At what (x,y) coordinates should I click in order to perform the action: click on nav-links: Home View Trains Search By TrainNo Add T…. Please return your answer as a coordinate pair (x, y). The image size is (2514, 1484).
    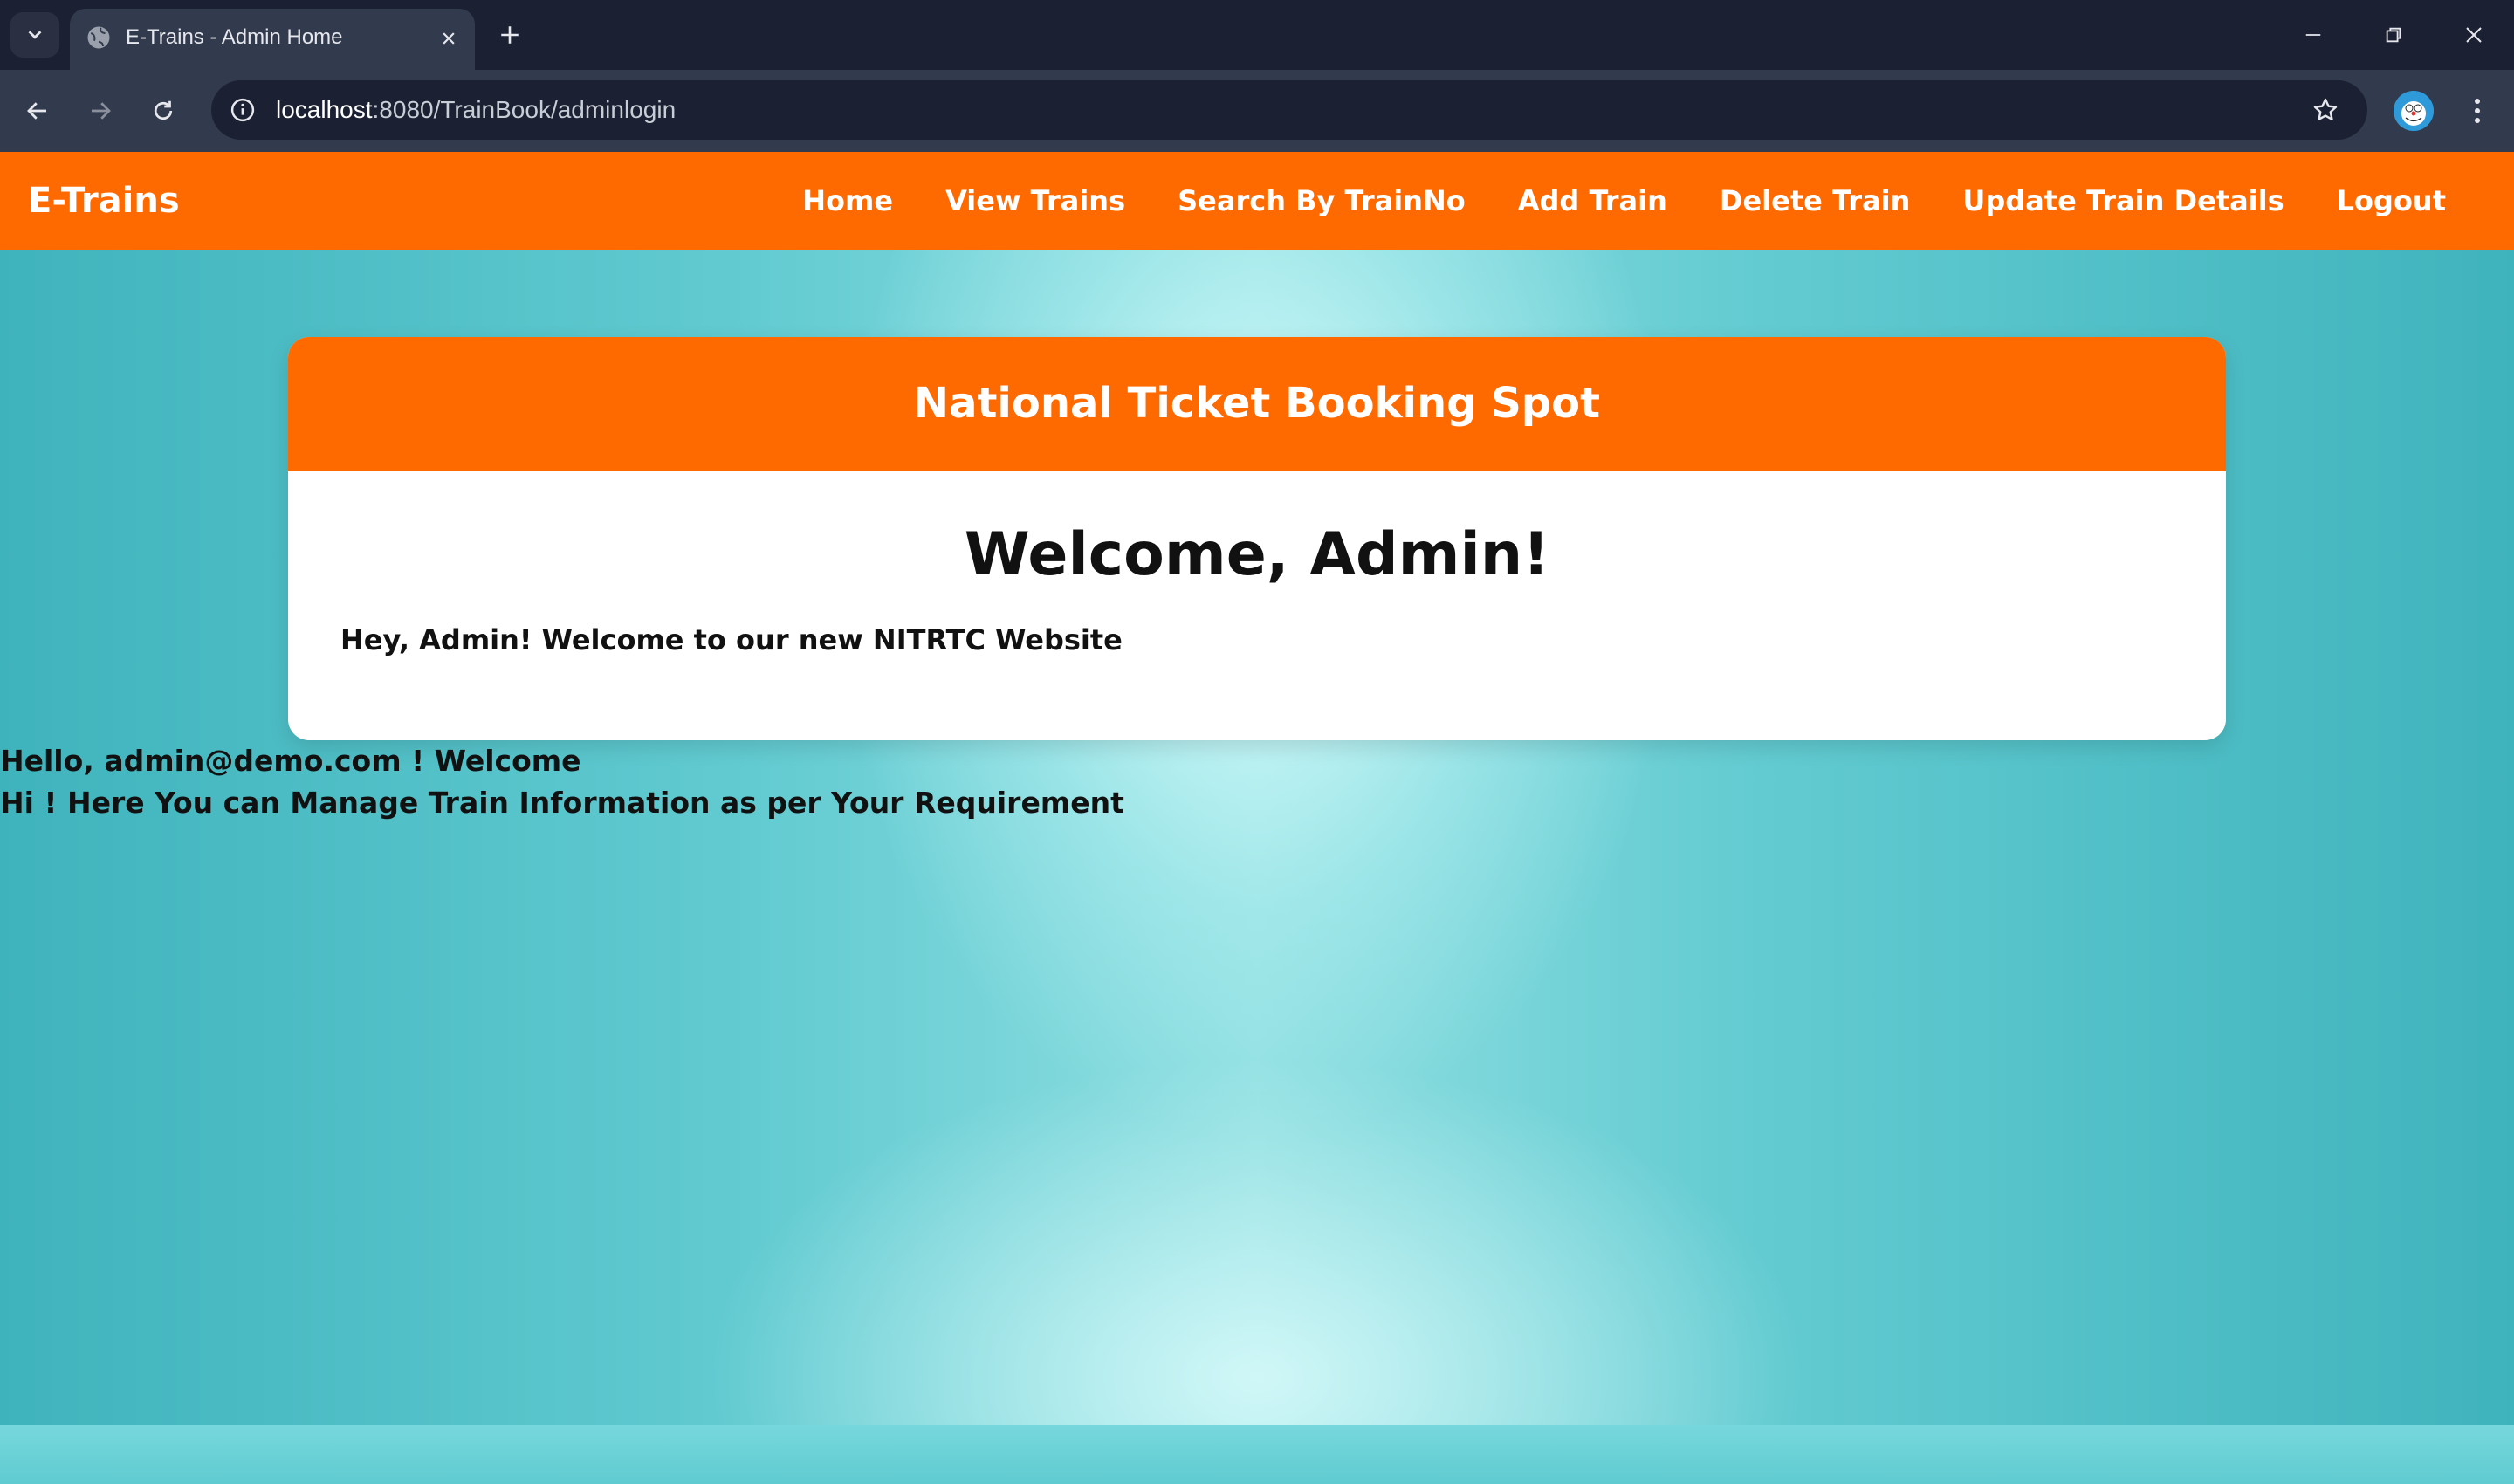
    Looking at the image, I should click on (1624, 201).